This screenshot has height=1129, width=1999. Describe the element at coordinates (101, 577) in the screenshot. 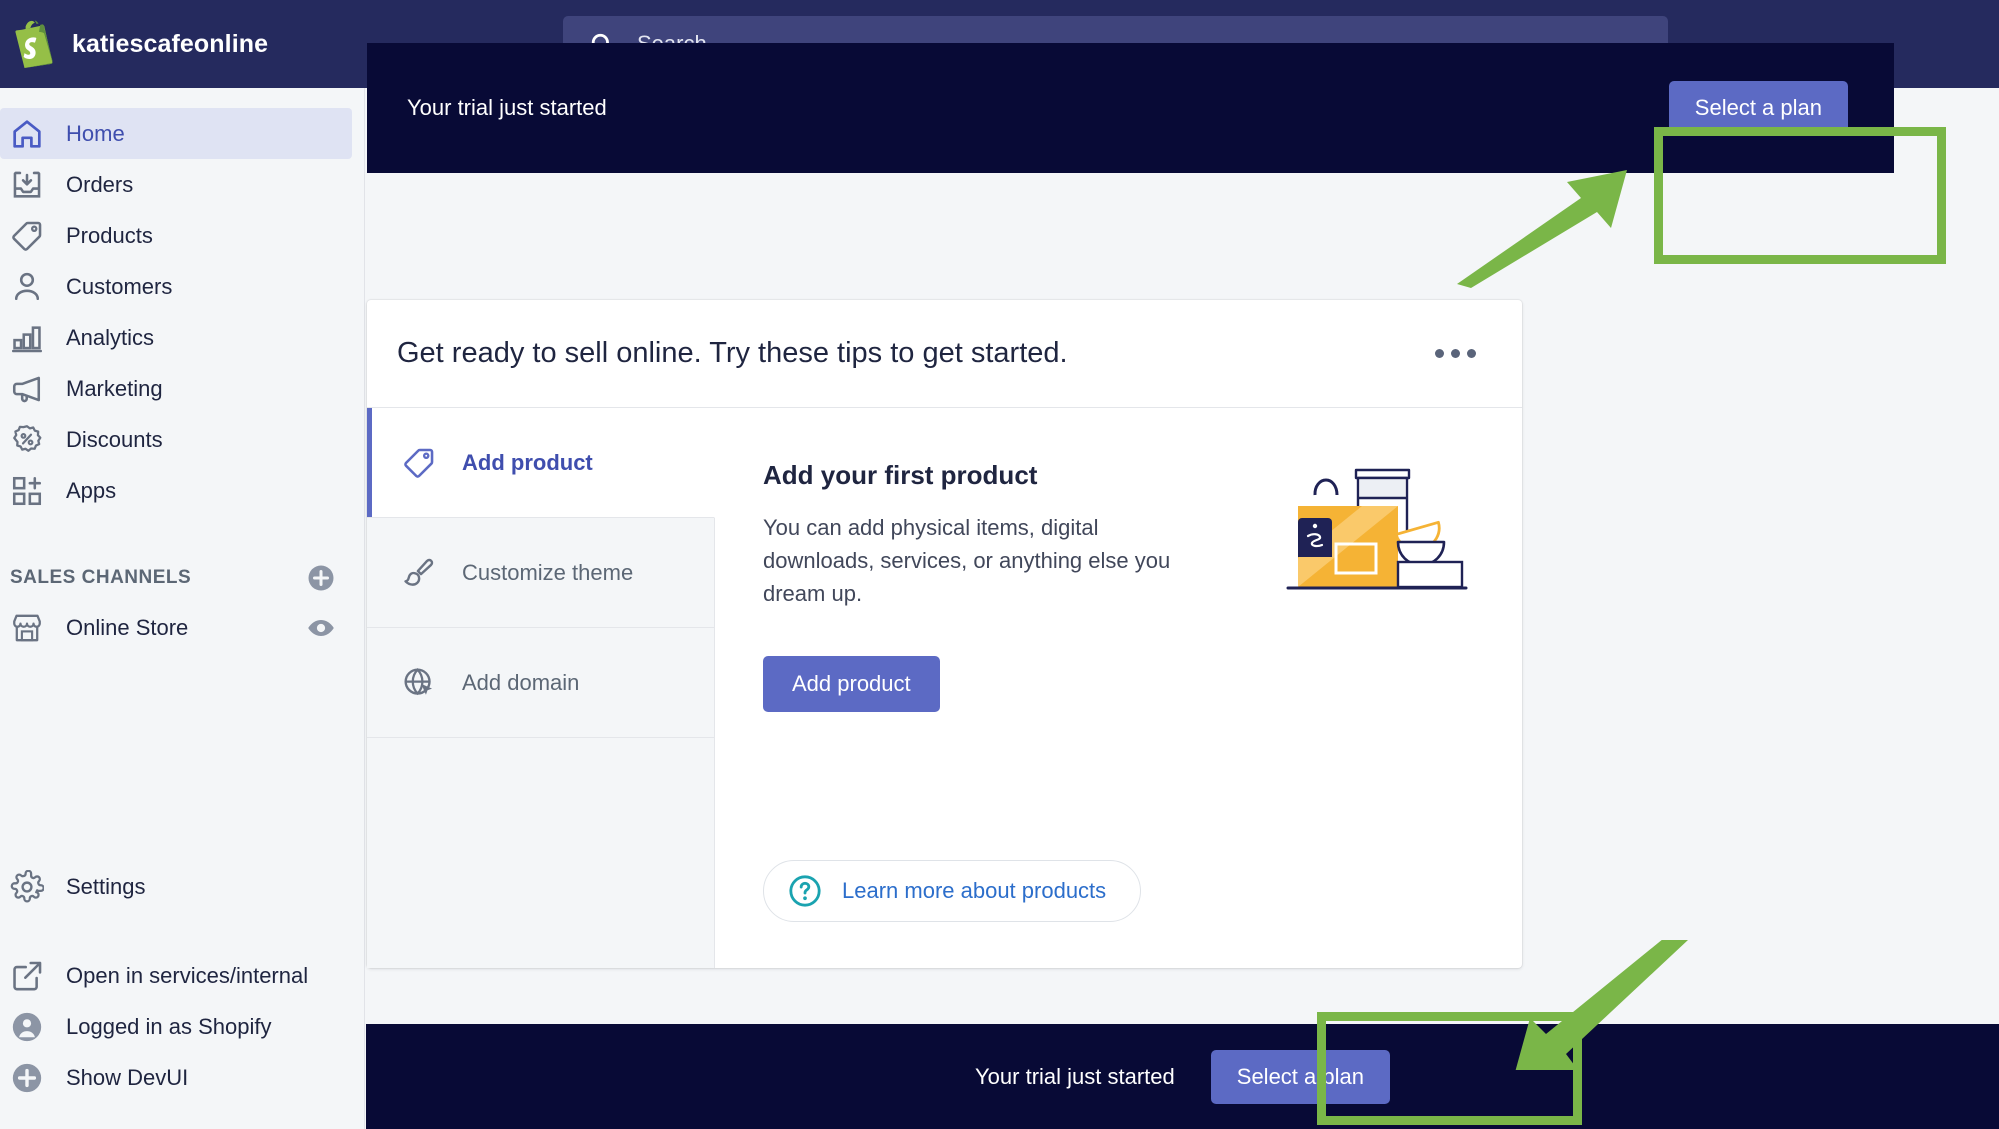

I see `sales-channels-title: SALES CHANNELS` at that location.